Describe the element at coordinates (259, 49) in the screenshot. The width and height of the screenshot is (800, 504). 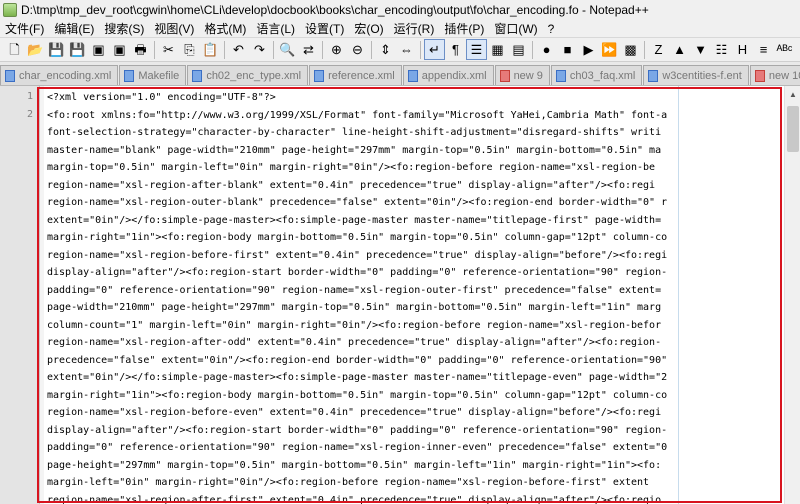
I see `redo-icon: ↷` at that location.